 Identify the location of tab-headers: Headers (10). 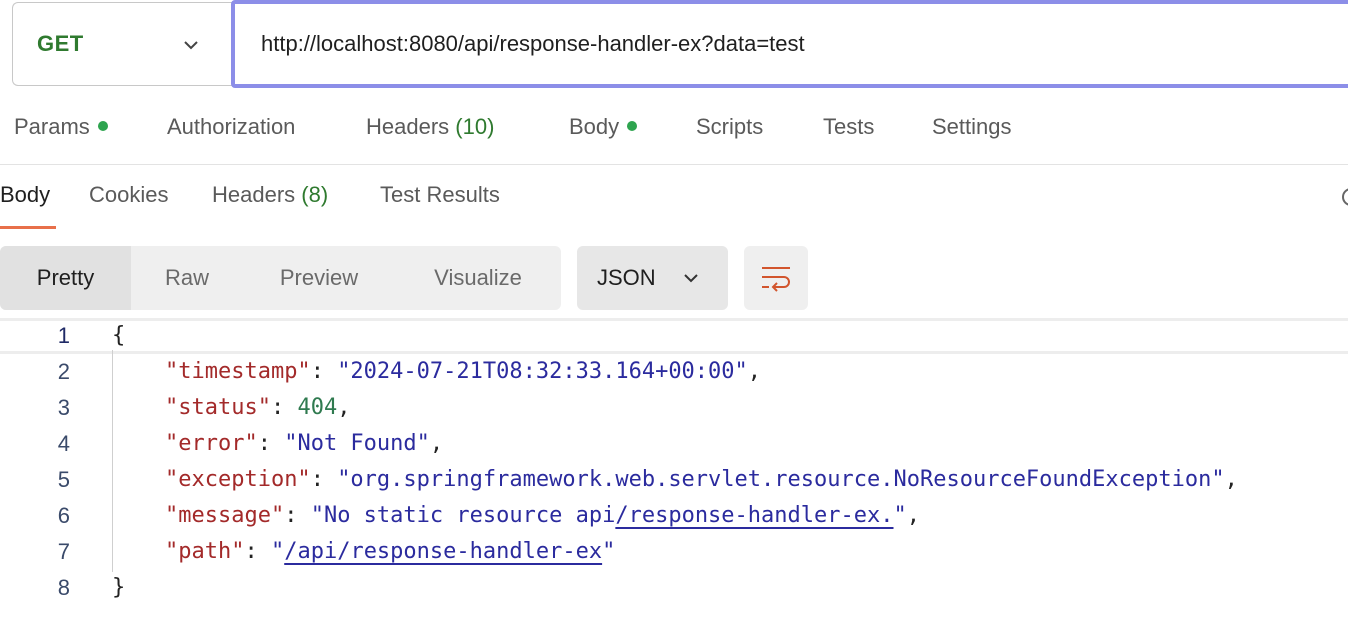
(430, 127).